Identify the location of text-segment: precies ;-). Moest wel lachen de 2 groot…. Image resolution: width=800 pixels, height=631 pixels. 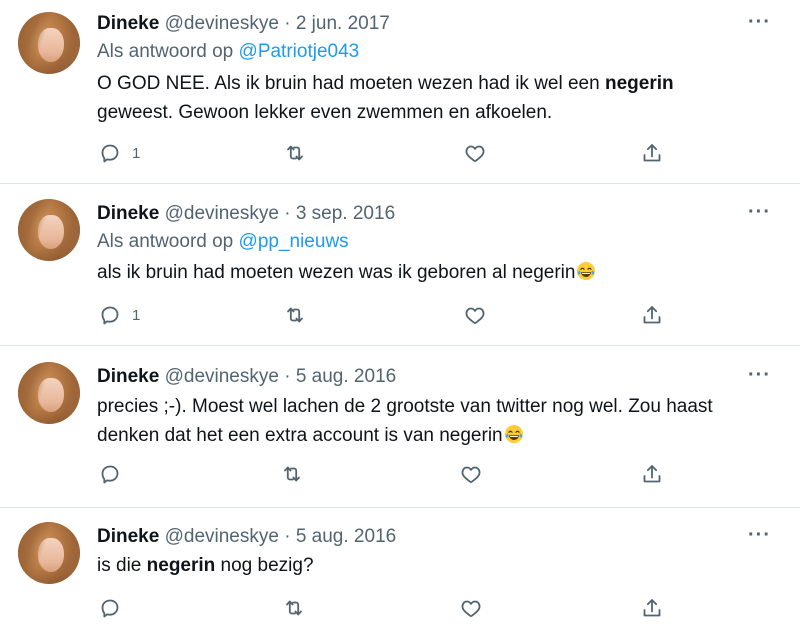
(405, 406).